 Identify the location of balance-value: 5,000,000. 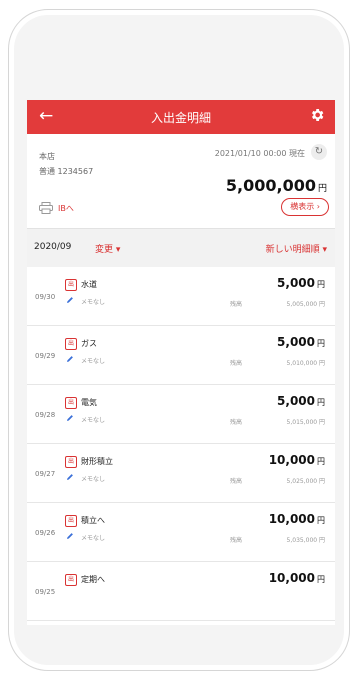
(270, 185).